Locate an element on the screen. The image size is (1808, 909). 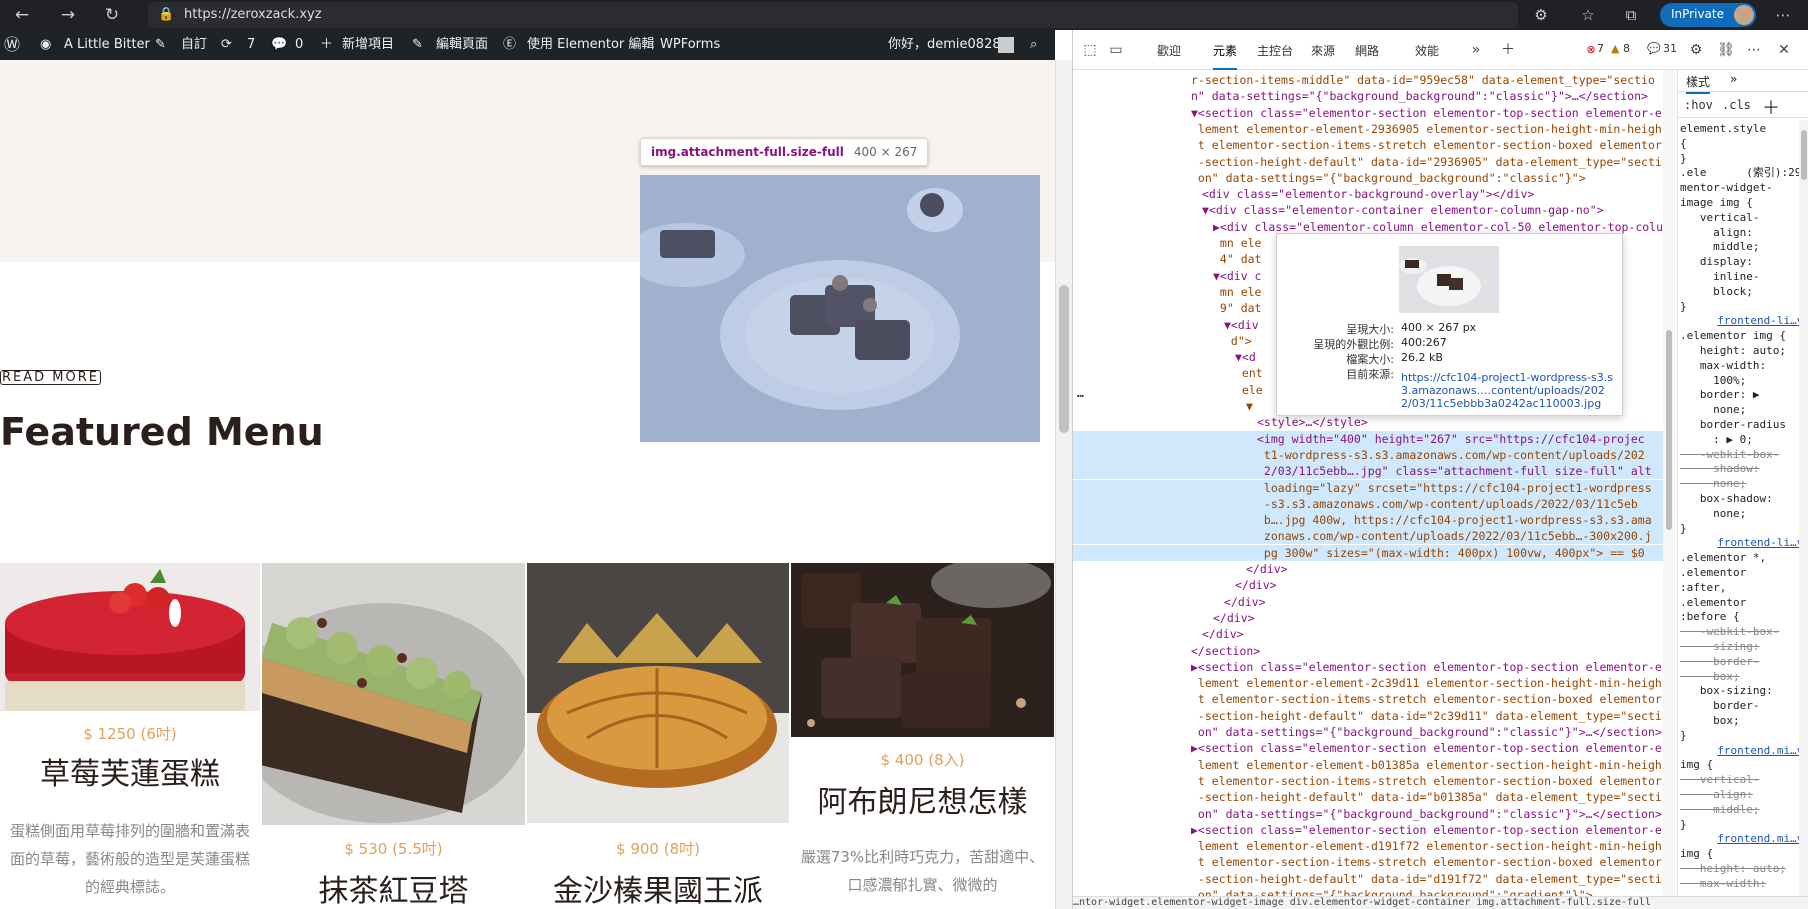
more-tabs-icon: » is located at coordinates (1476, 50).